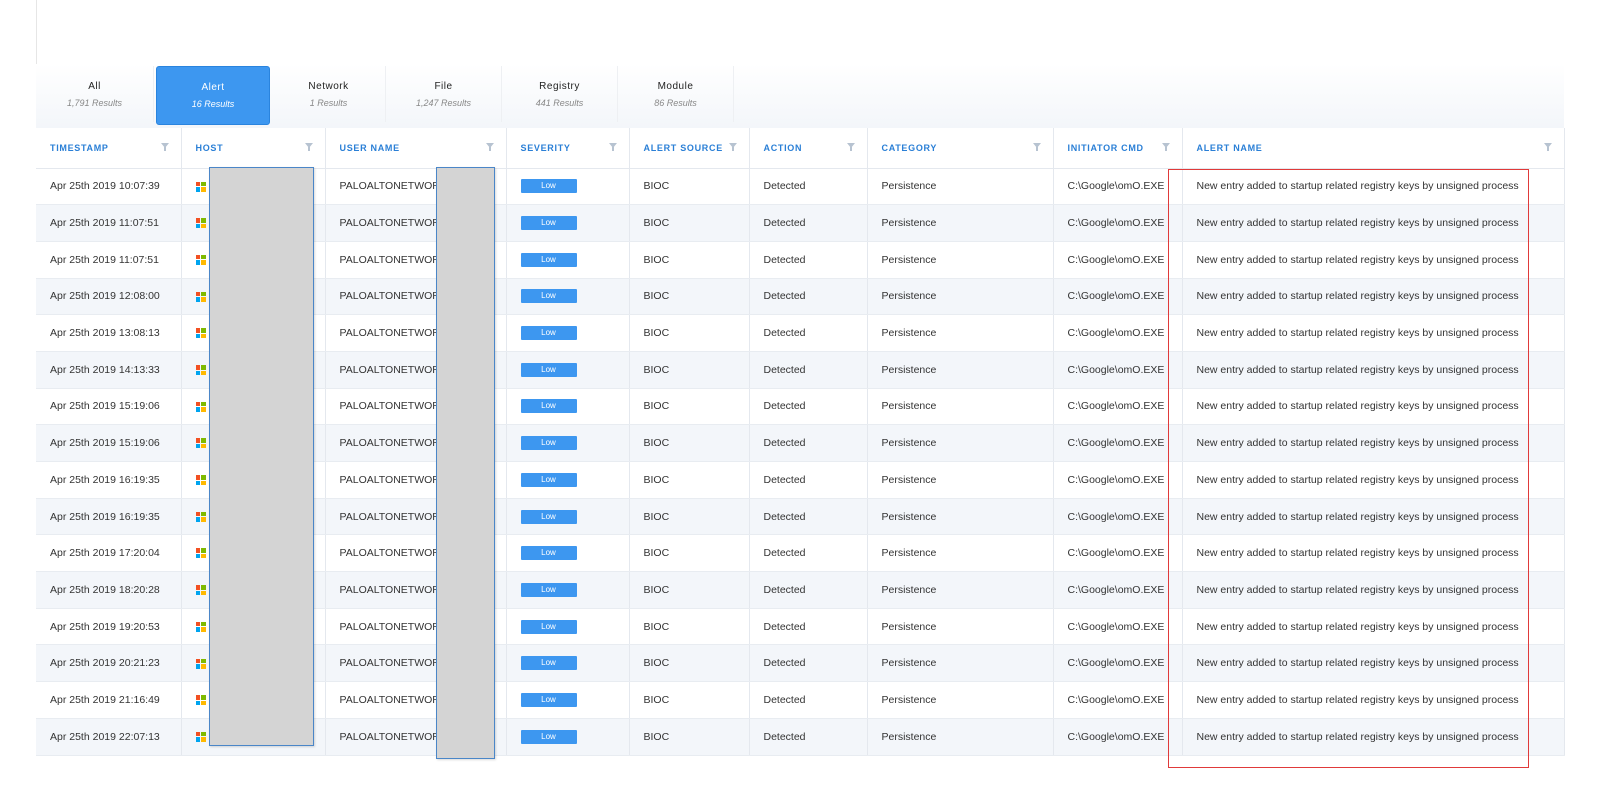 The height and width of the screenshot is (795, 1600). I want to click on column-header-timestamp: TIMESTAMP, so click(109, 148).